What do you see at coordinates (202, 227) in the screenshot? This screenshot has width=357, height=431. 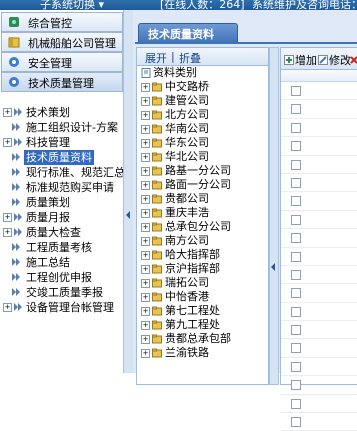 I see `org-tree-item: + 总承包分公司` at bounding box center [202, 227].